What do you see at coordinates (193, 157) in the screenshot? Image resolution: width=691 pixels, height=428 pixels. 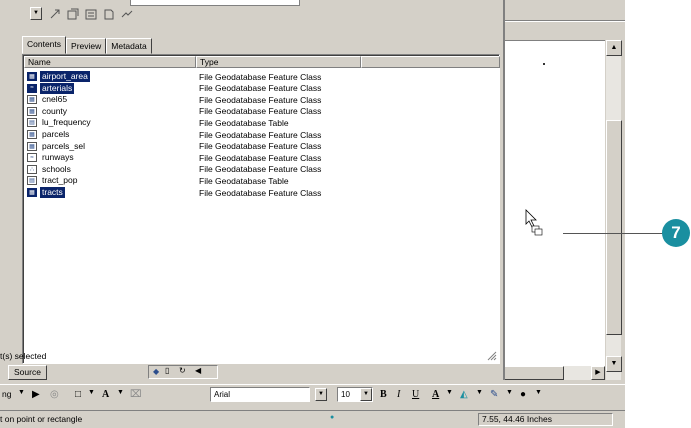 I see `list-item: ≈ runways File Geodatabase Feature Class` at bounding box center [193, 157].